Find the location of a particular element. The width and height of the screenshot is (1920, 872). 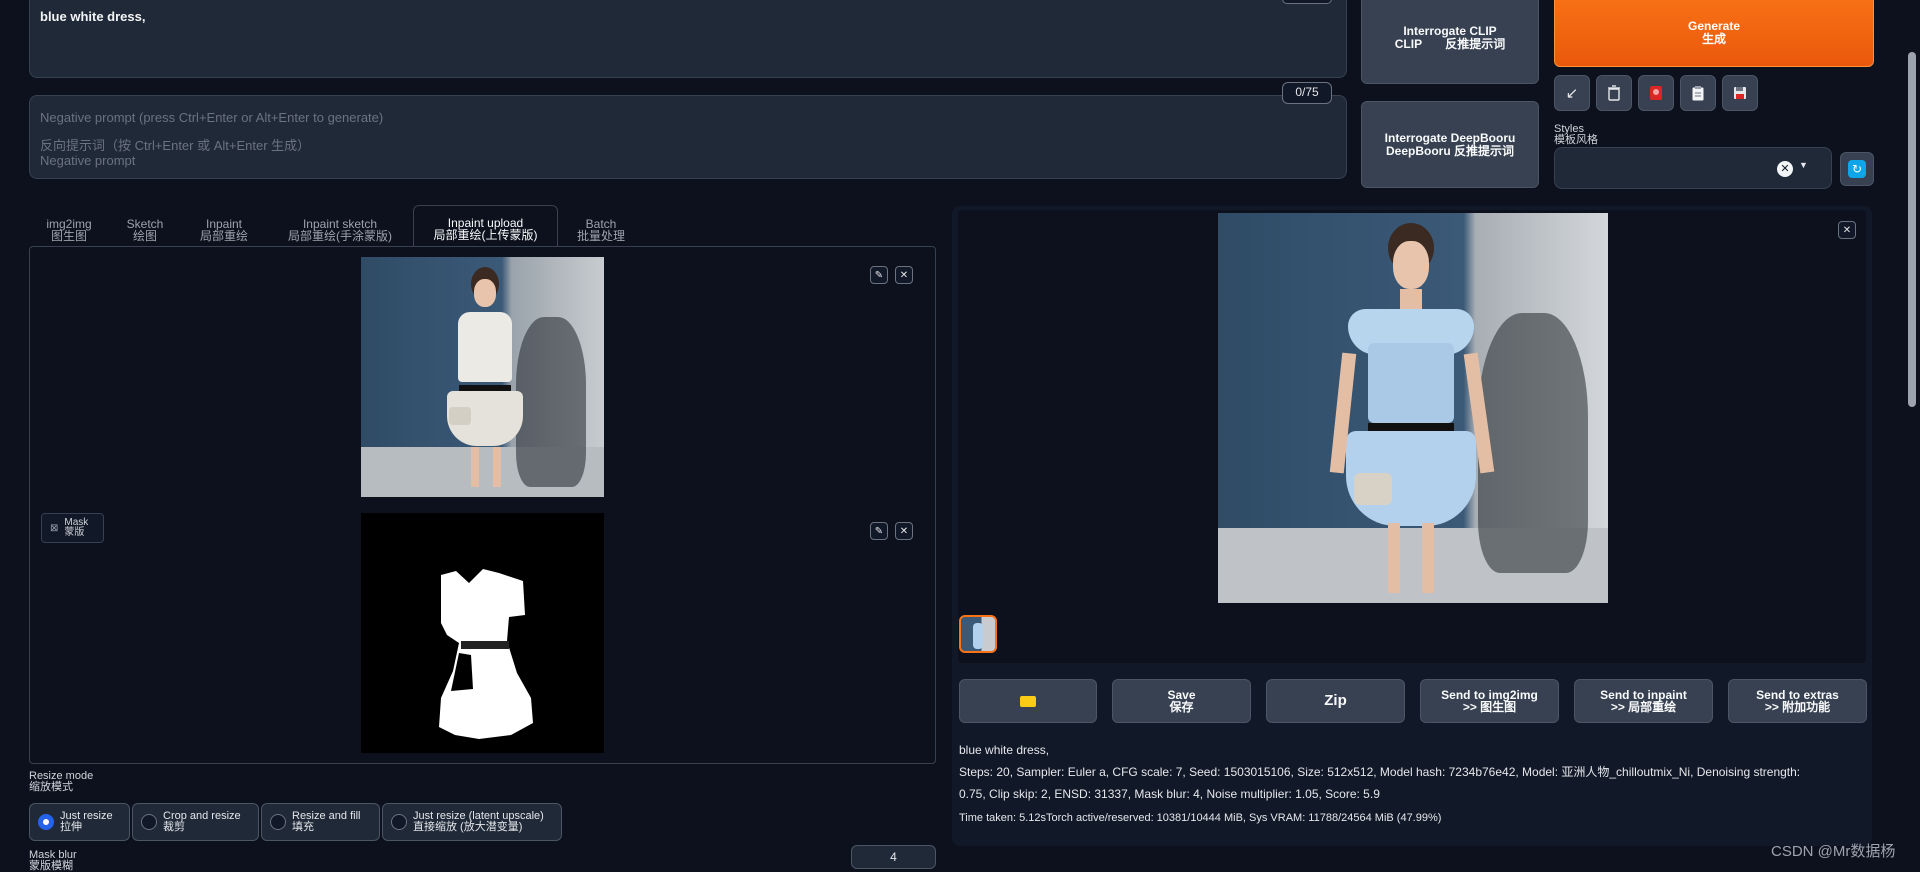

open-folder-button is located at coordinates (1028, 701).